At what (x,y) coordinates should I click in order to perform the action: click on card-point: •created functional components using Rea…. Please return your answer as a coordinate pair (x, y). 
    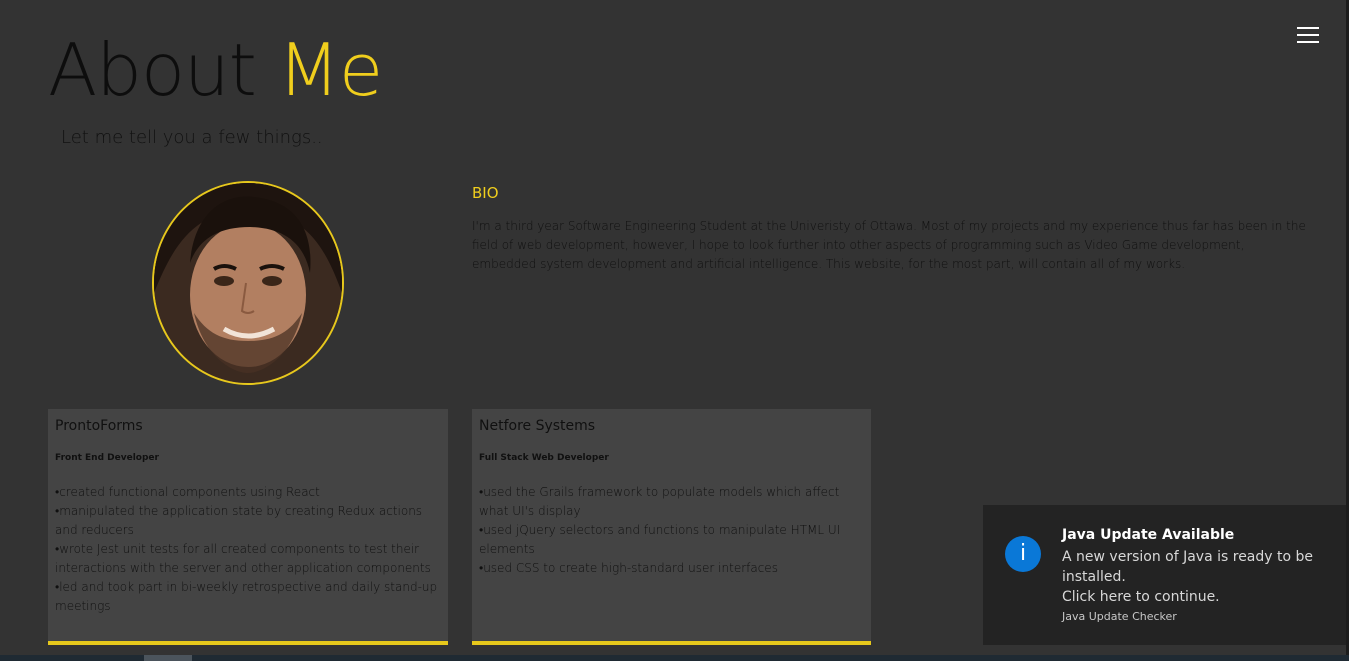
    Looking at the image, I should click on (187, 492).